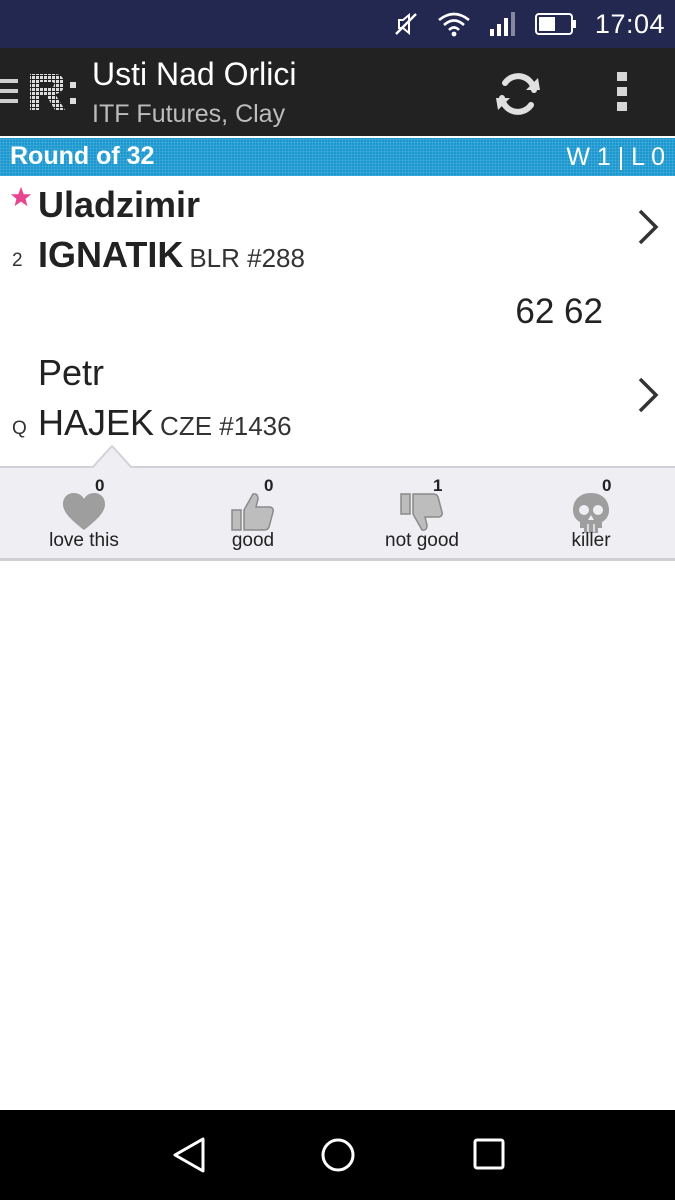 This screenshot has width=675, height=1200. I want to click on heart-icon, so click(84, 513).